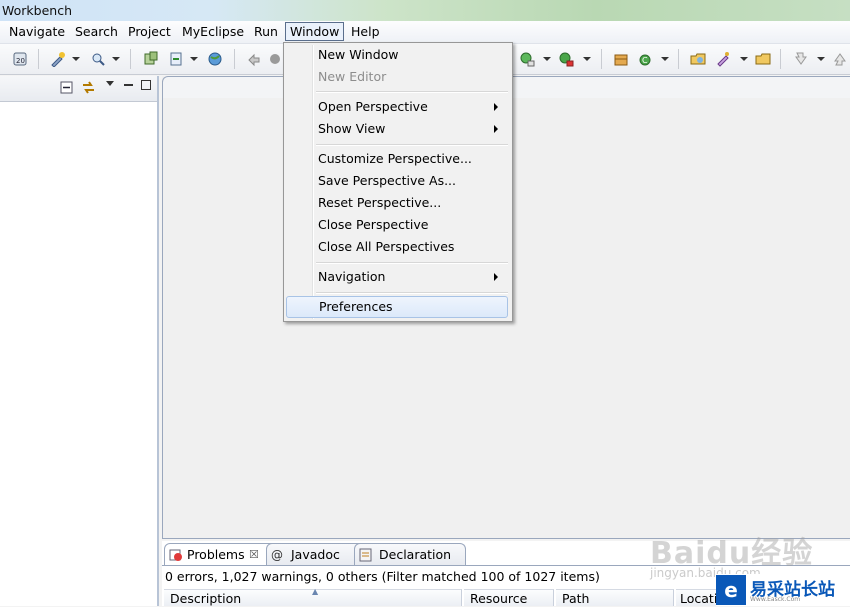  I want to click on search-wizard-icon, so click(98, 59).